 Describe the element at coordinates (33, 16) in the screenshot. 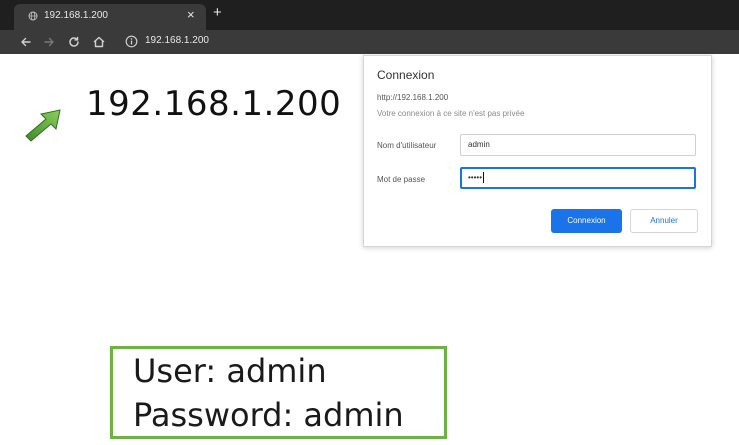

I see `globe-icon` at that location.